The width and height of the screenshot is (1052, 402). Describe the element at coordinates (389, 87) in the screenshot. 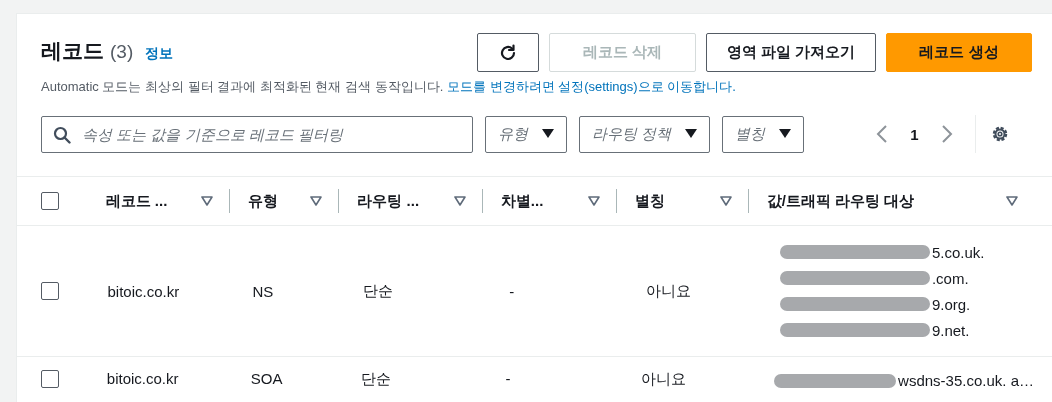

I see `description-text: Automatic 모드는 최상의 필터 결과에 최적화된 현재 검색 동작입니다. 모드를 변경하려면 설정(settings)으로 이동합니다.` at that location.